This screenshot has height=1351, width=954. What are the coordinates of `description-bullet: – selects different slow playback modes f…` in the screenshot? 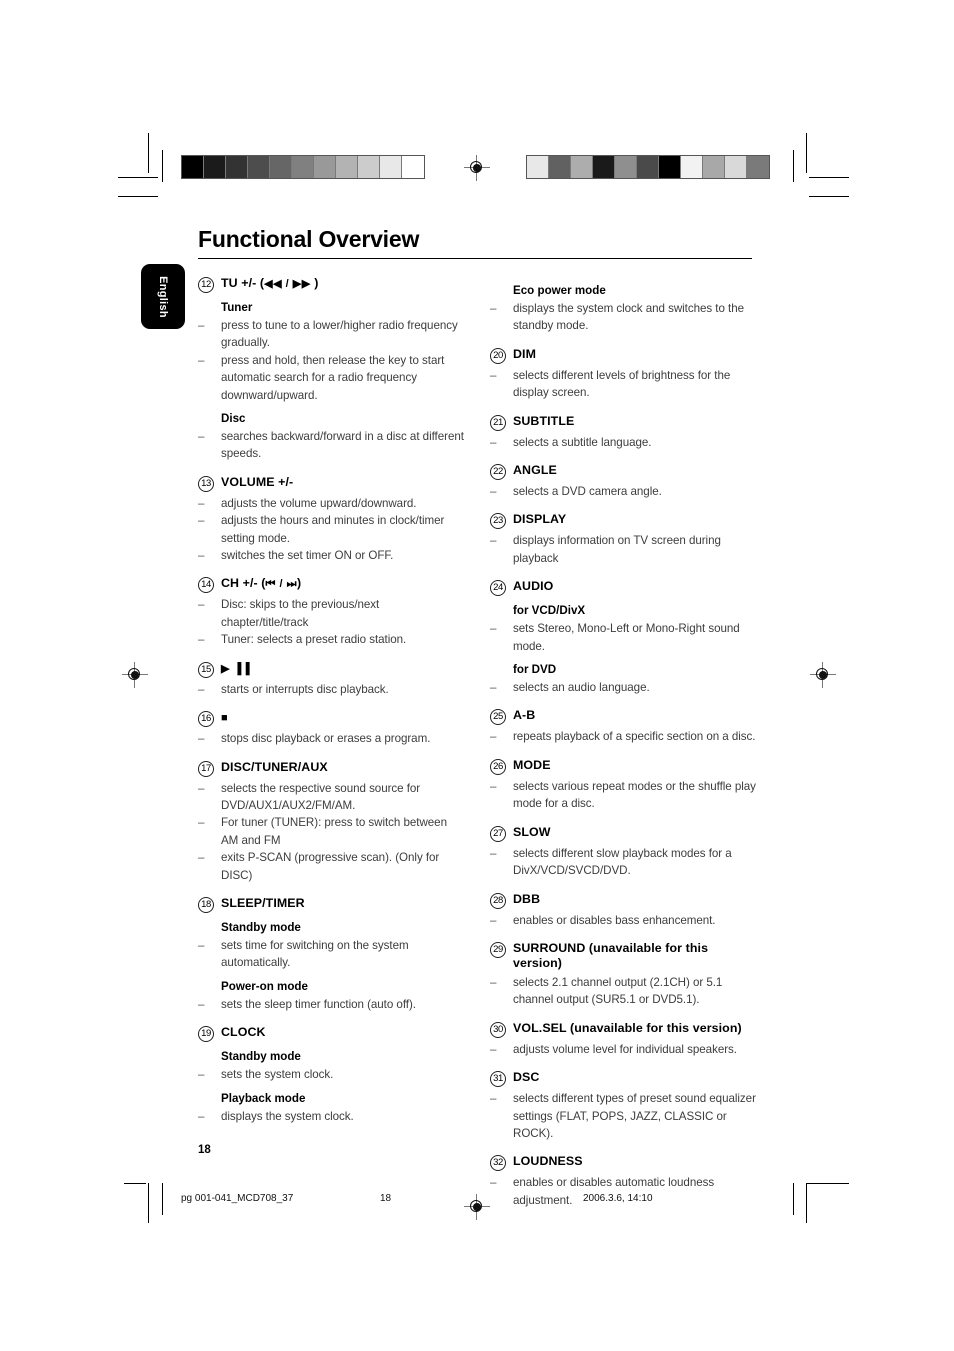 It's located at (624, 862).